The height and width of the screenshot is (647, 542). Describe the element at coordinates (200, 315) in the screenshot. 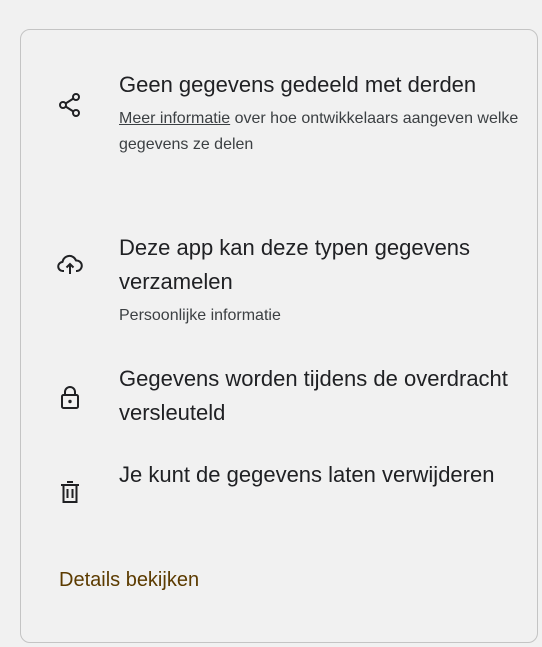

I see `item-subtext: Persoonlijke informatie` at that location.